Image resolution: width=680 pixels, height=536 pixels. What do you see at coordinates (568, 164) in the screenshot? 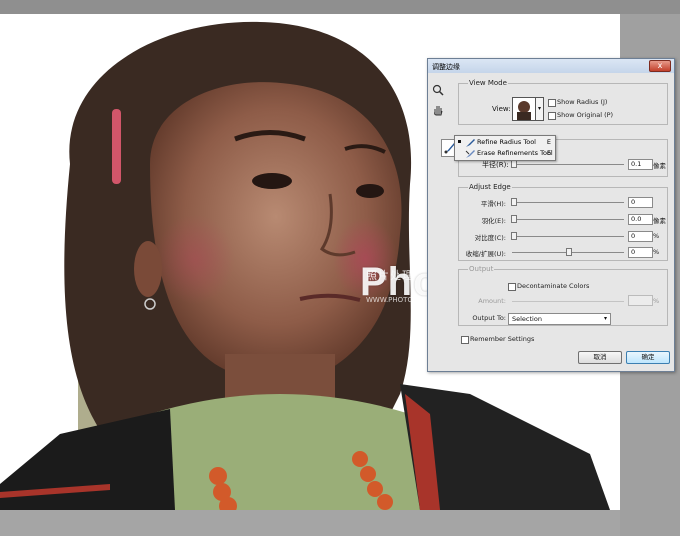
I see `radius-slider-track` at bounding box center [568, 164].